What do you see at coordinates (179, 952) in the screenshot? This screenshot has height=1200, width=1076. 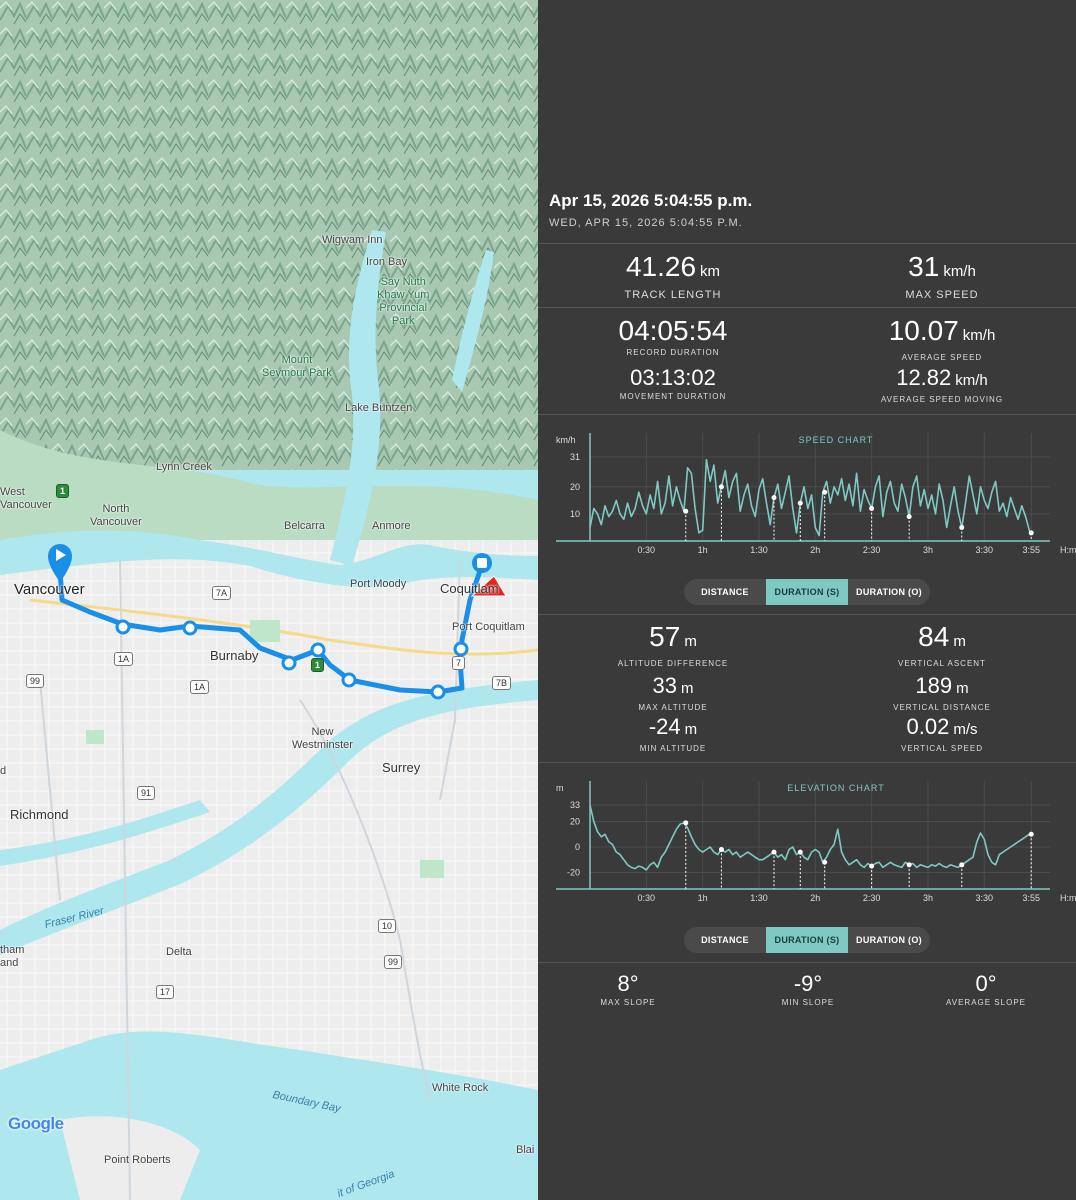 I see `map-label-delta: Delta` at bounding box center [179, 952].